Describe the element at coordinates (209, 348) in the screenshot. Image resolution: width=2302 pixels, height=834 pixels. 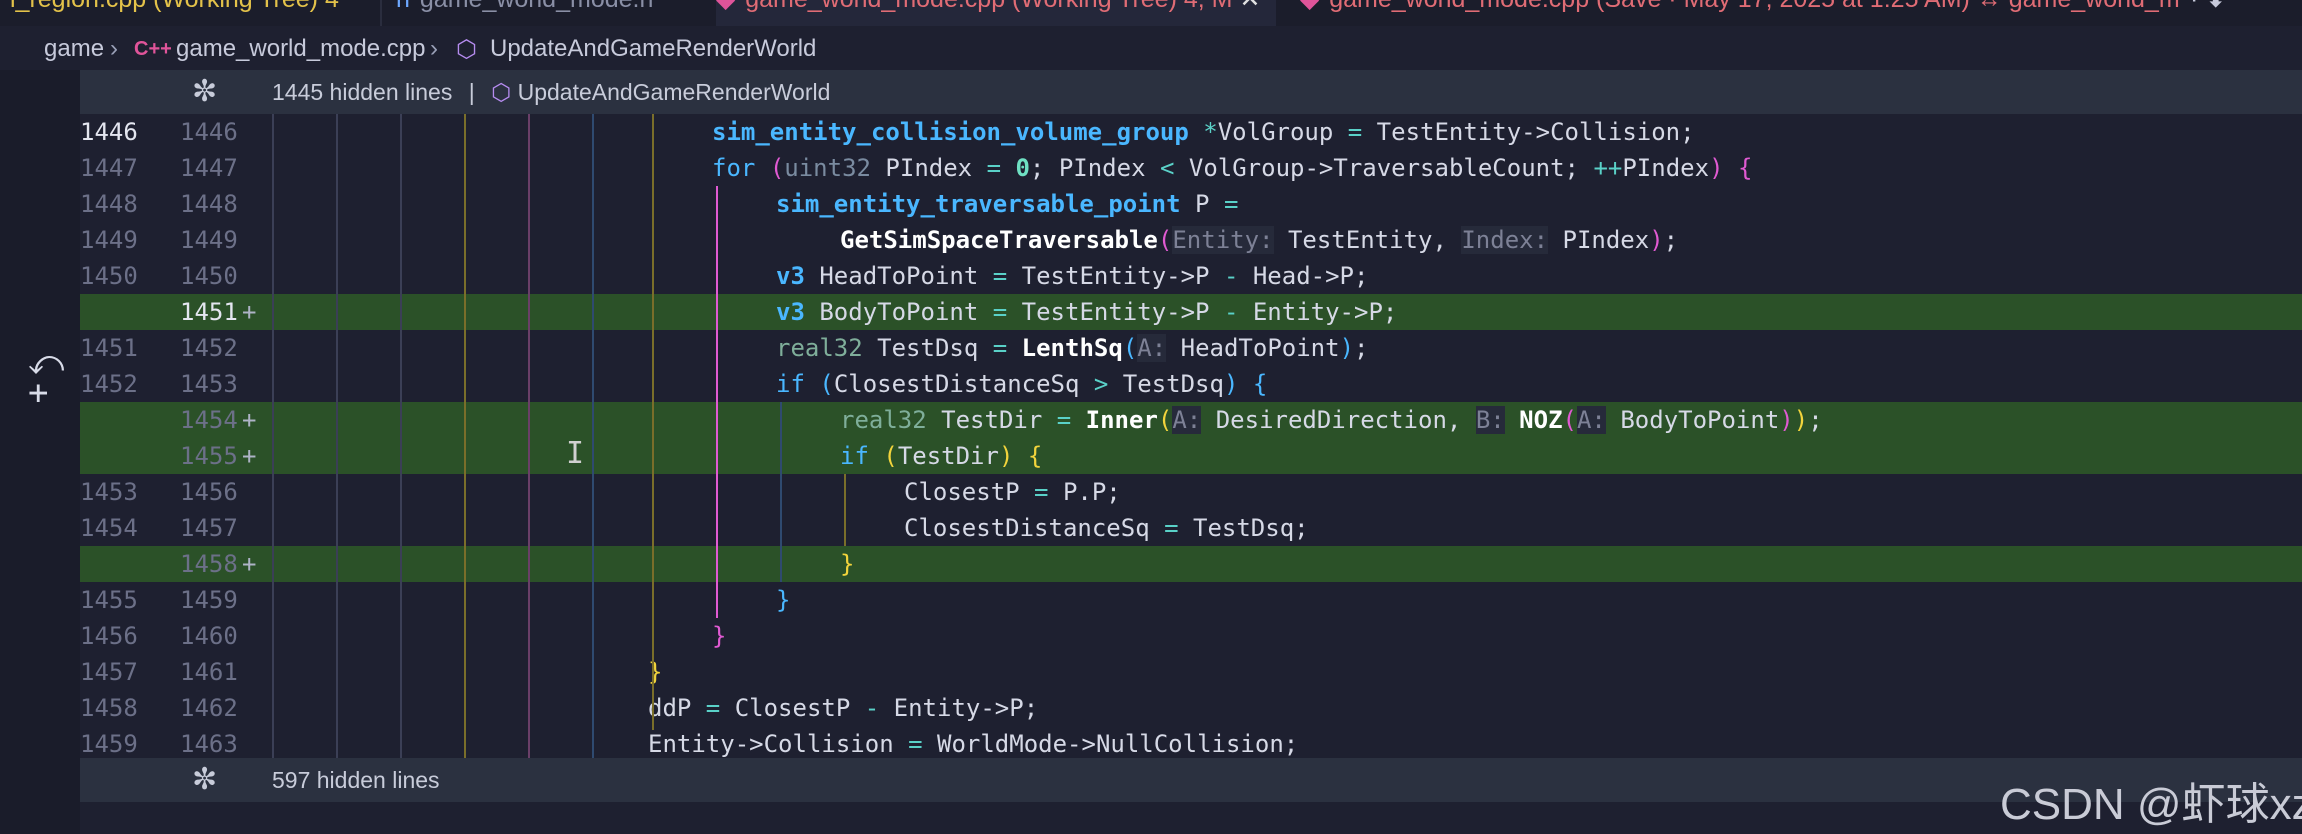
I see `new-line-number: 1452` at that location.